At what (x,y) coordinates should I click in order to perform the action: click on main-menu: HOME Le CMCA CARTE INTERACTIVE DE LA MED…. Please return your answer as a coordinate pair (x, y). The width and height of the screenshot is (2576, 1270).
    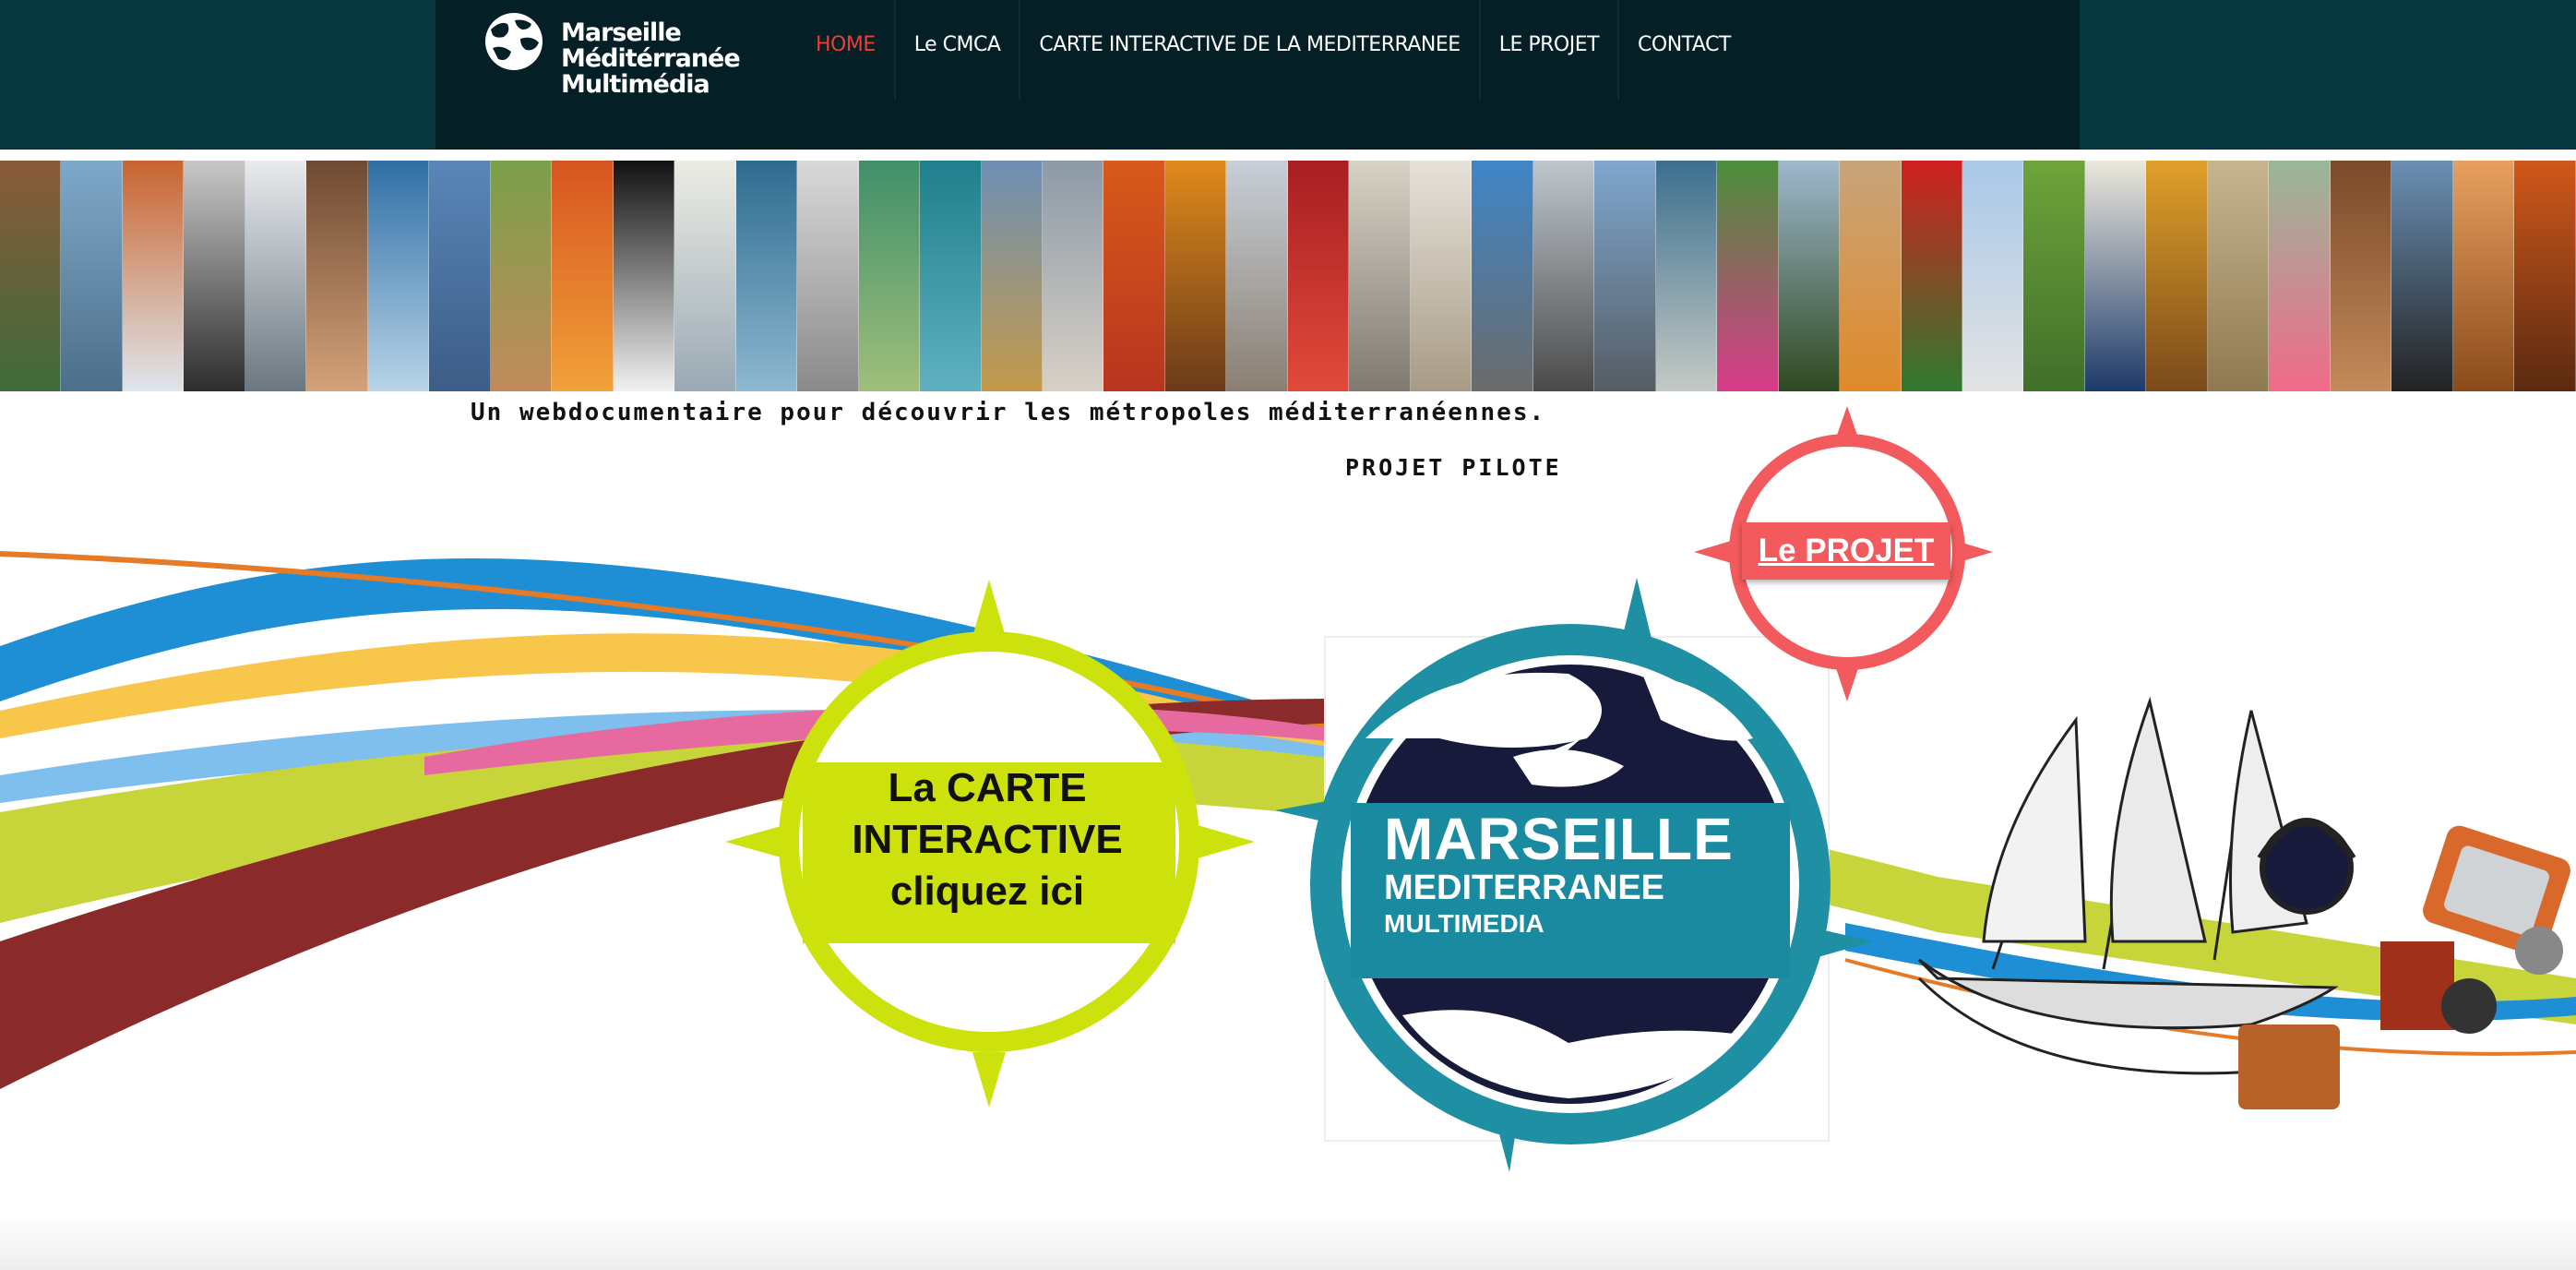
    Looking at the image, I should click on (1273, 51).